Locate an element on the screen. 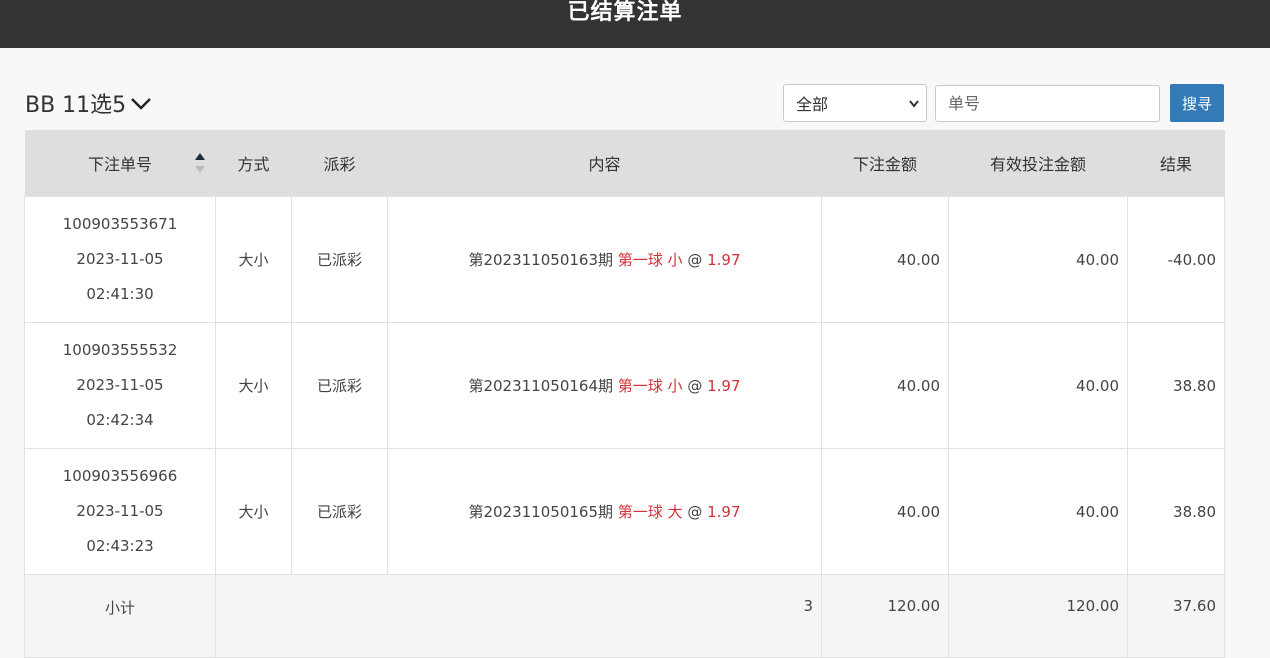 The width and height of the screenshot is (1270, 658). order-number: 100903555532 is located at coordinates (120, 350).